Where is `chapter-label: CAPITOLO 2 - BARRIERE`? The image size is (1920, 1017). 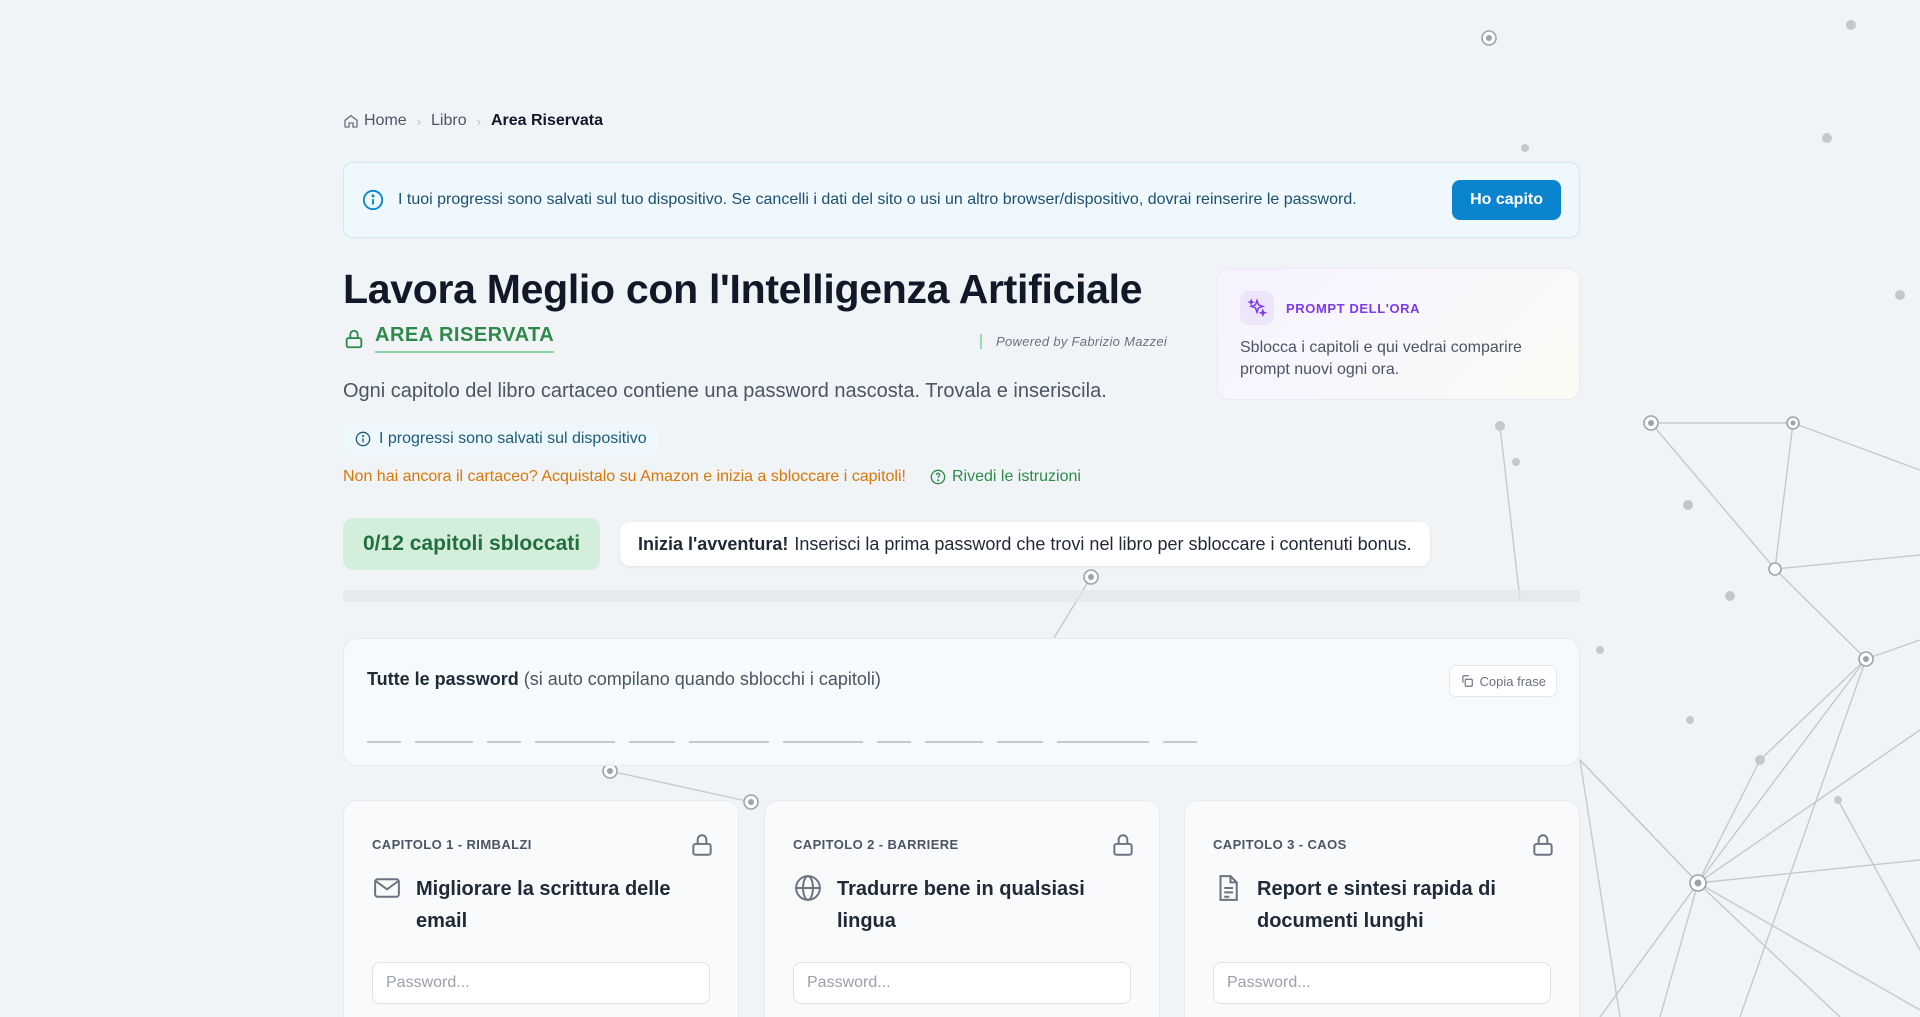 chapter-label: CAPITOLO 2 - BARRIERE is located at coordinates (876, 844).